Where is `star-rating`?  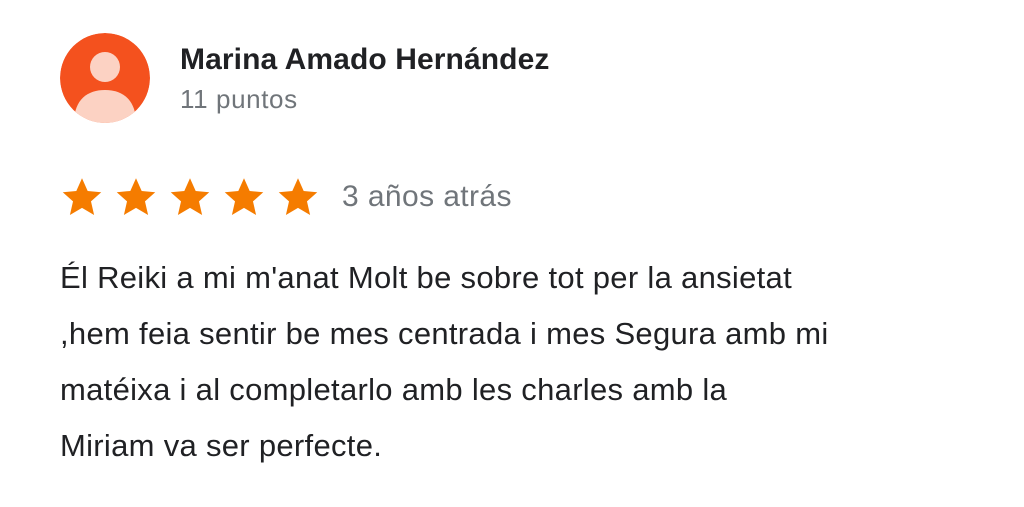
star-rating is located at coordinates (190, 197).